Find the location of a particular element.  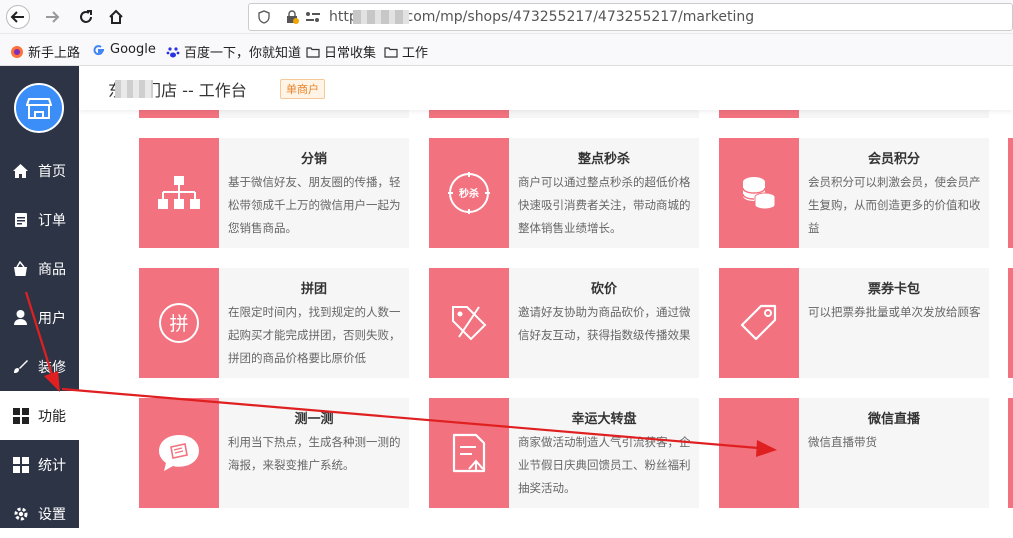

ticket-icon is located at coordinates (759, 323).